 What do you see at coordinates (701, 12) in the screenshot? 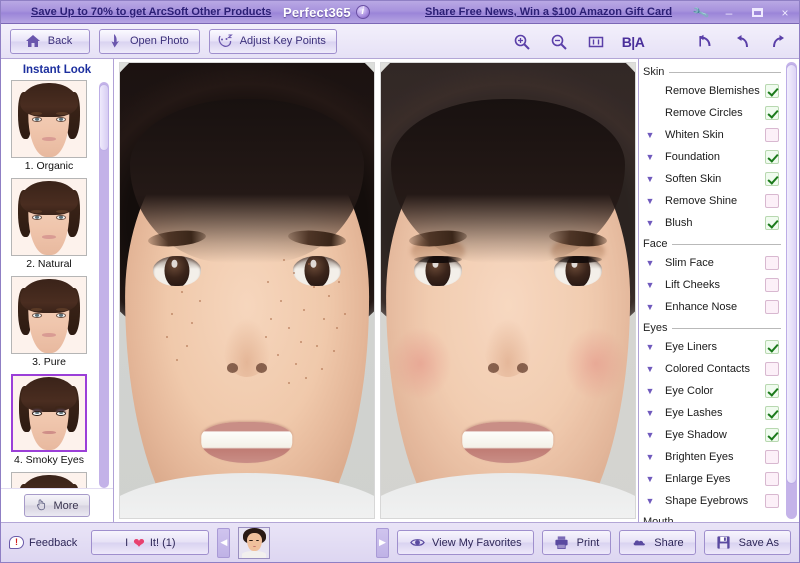
I see `wrench-icon: 🔧` at bounding box center [701, 12].